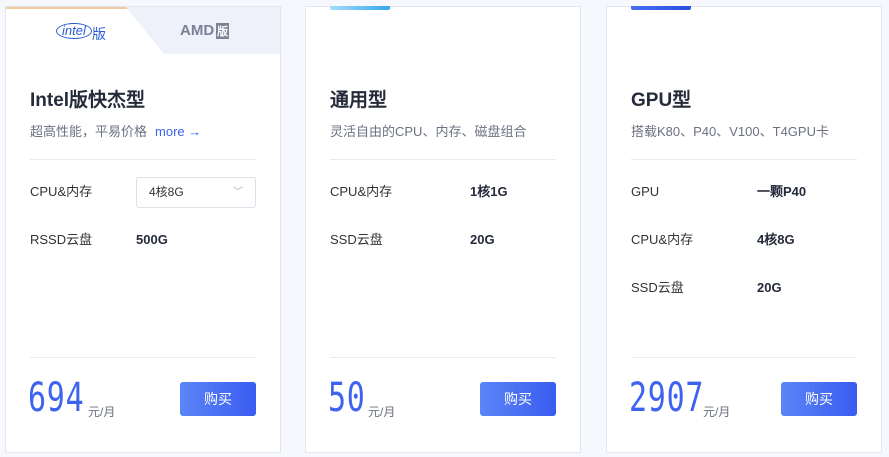 Image resolution: width=889 pixels, height=457 pixels. What do you see at coordinates (744, 240) in the screenshot?
I see `spec-row: CPU&内存 4核8G` at bounding box center [744, 240].